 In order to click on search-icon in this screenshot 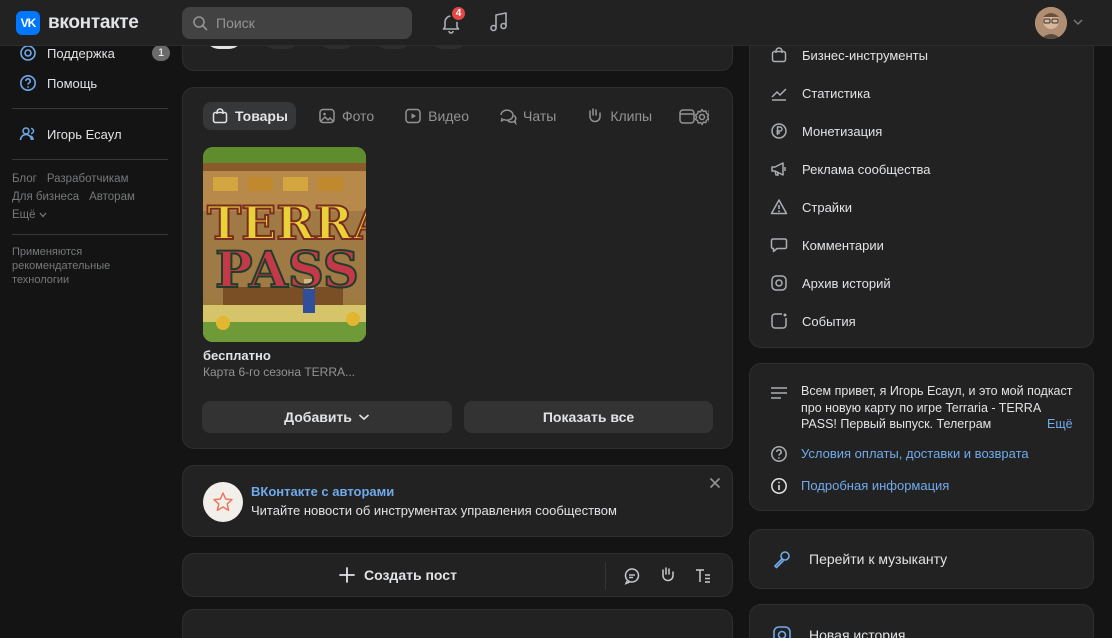, I will do `click(200, 23)`.